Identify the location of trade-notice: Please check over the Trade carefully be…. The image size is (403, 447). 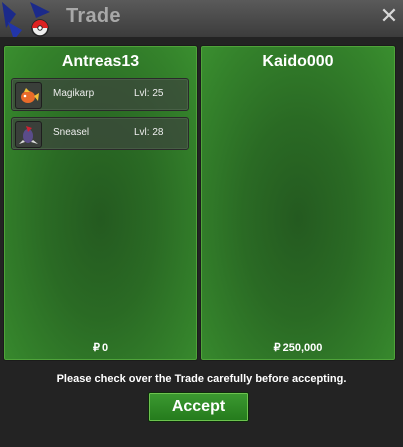
(201, 379).